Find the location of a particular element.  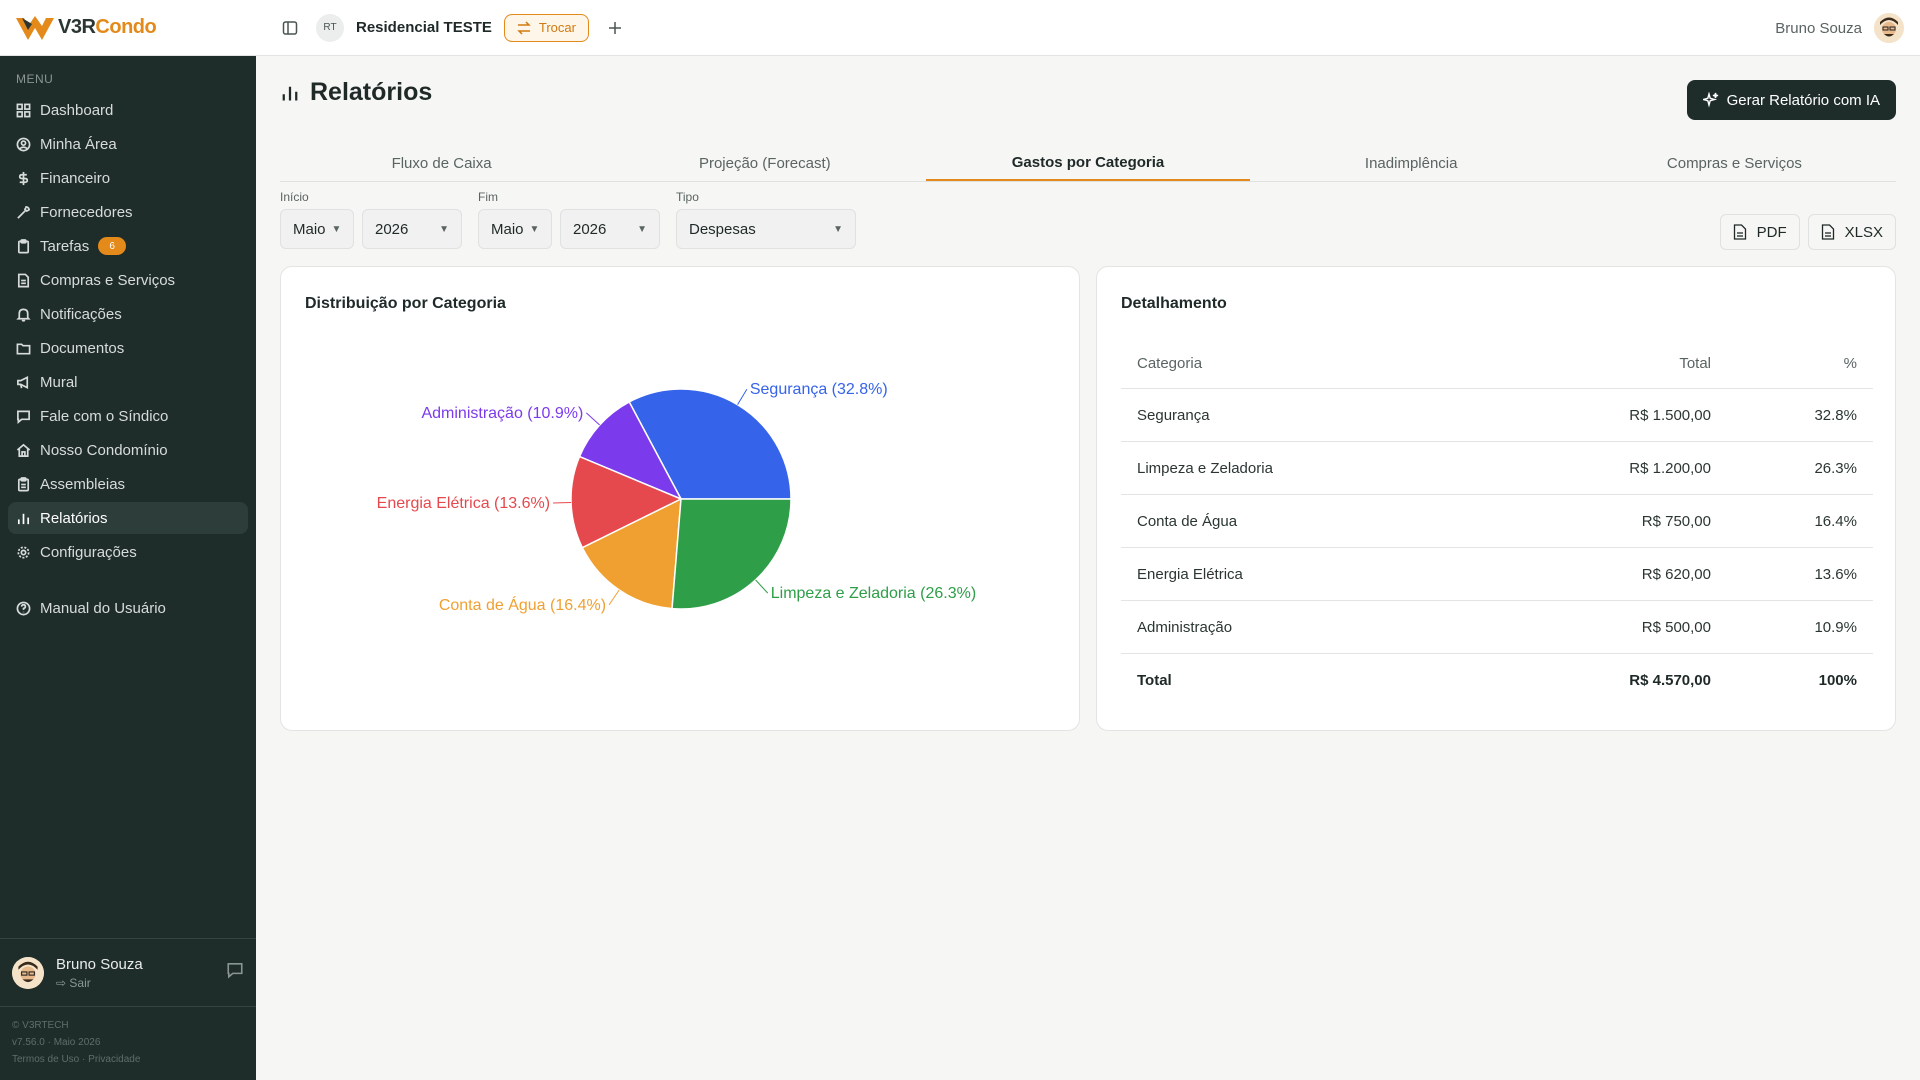

row-percent: 16.4% is located at coordinates (1835, 521).